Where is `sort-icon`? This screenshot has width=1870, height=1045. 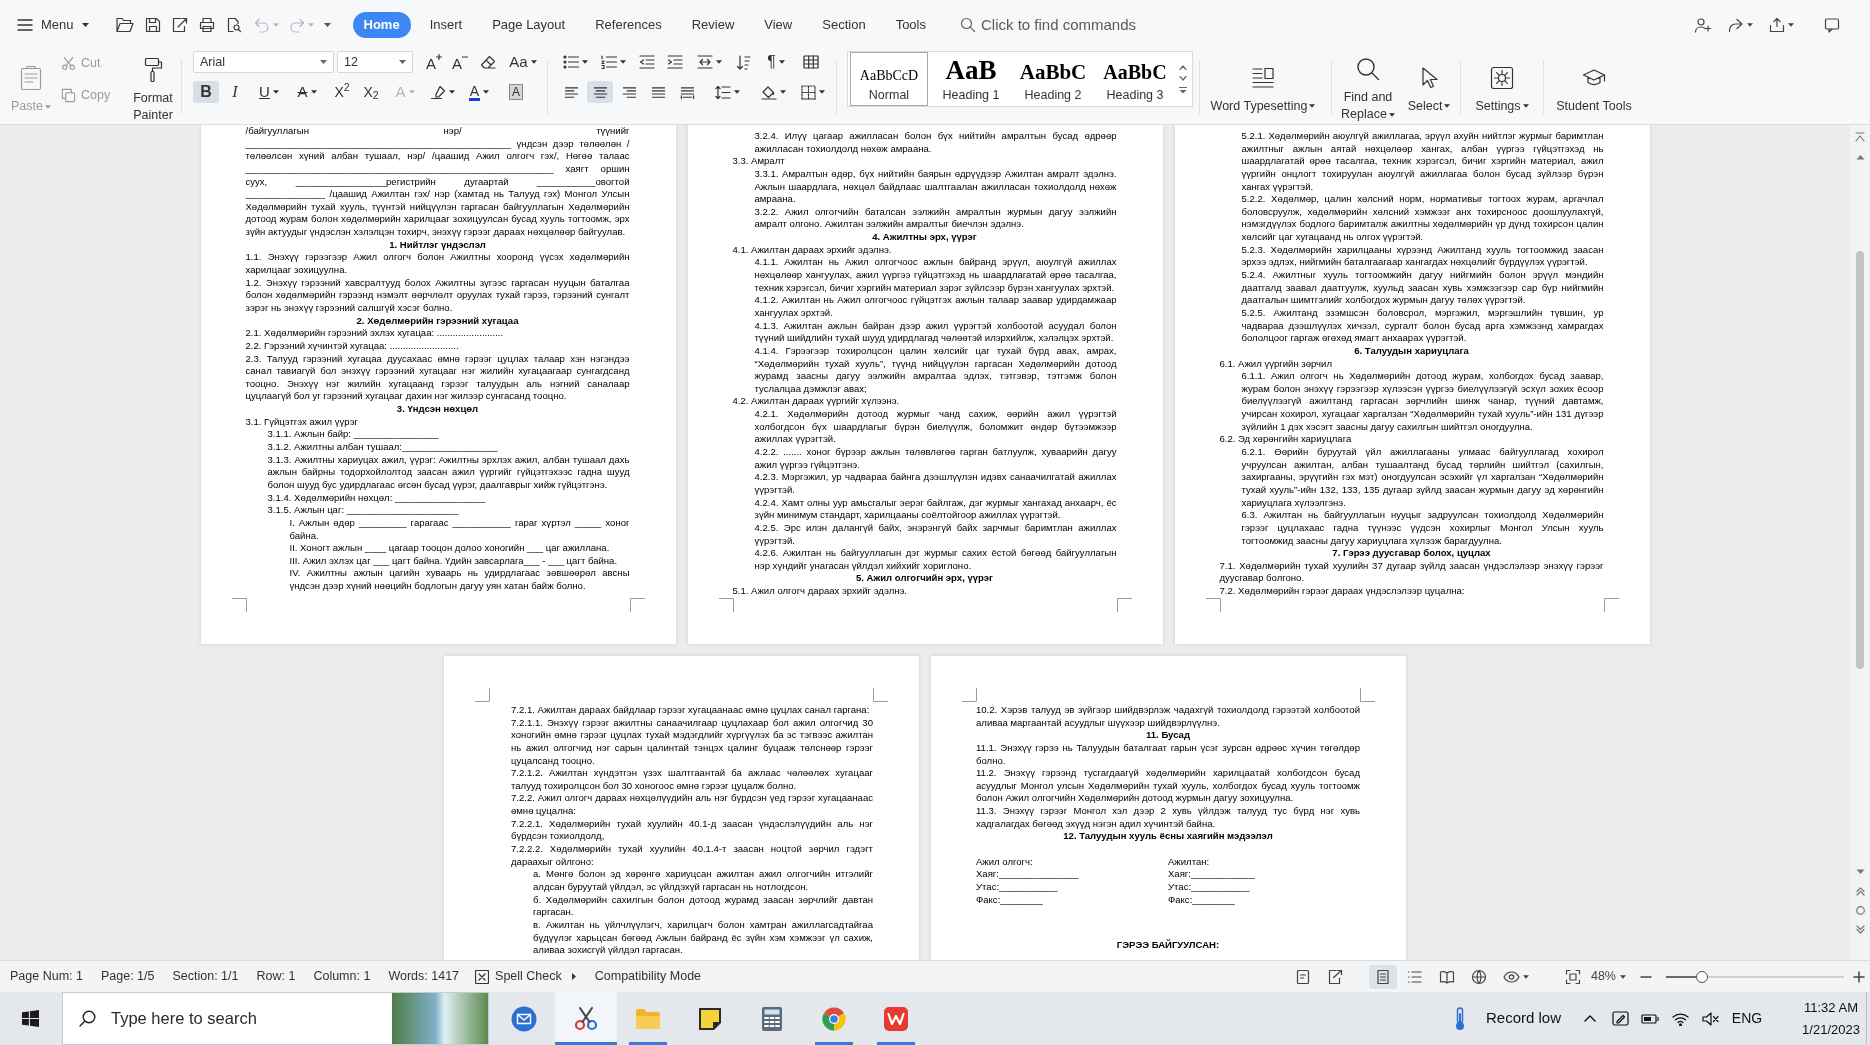
sort-icon is located at coordinates (743, 62).